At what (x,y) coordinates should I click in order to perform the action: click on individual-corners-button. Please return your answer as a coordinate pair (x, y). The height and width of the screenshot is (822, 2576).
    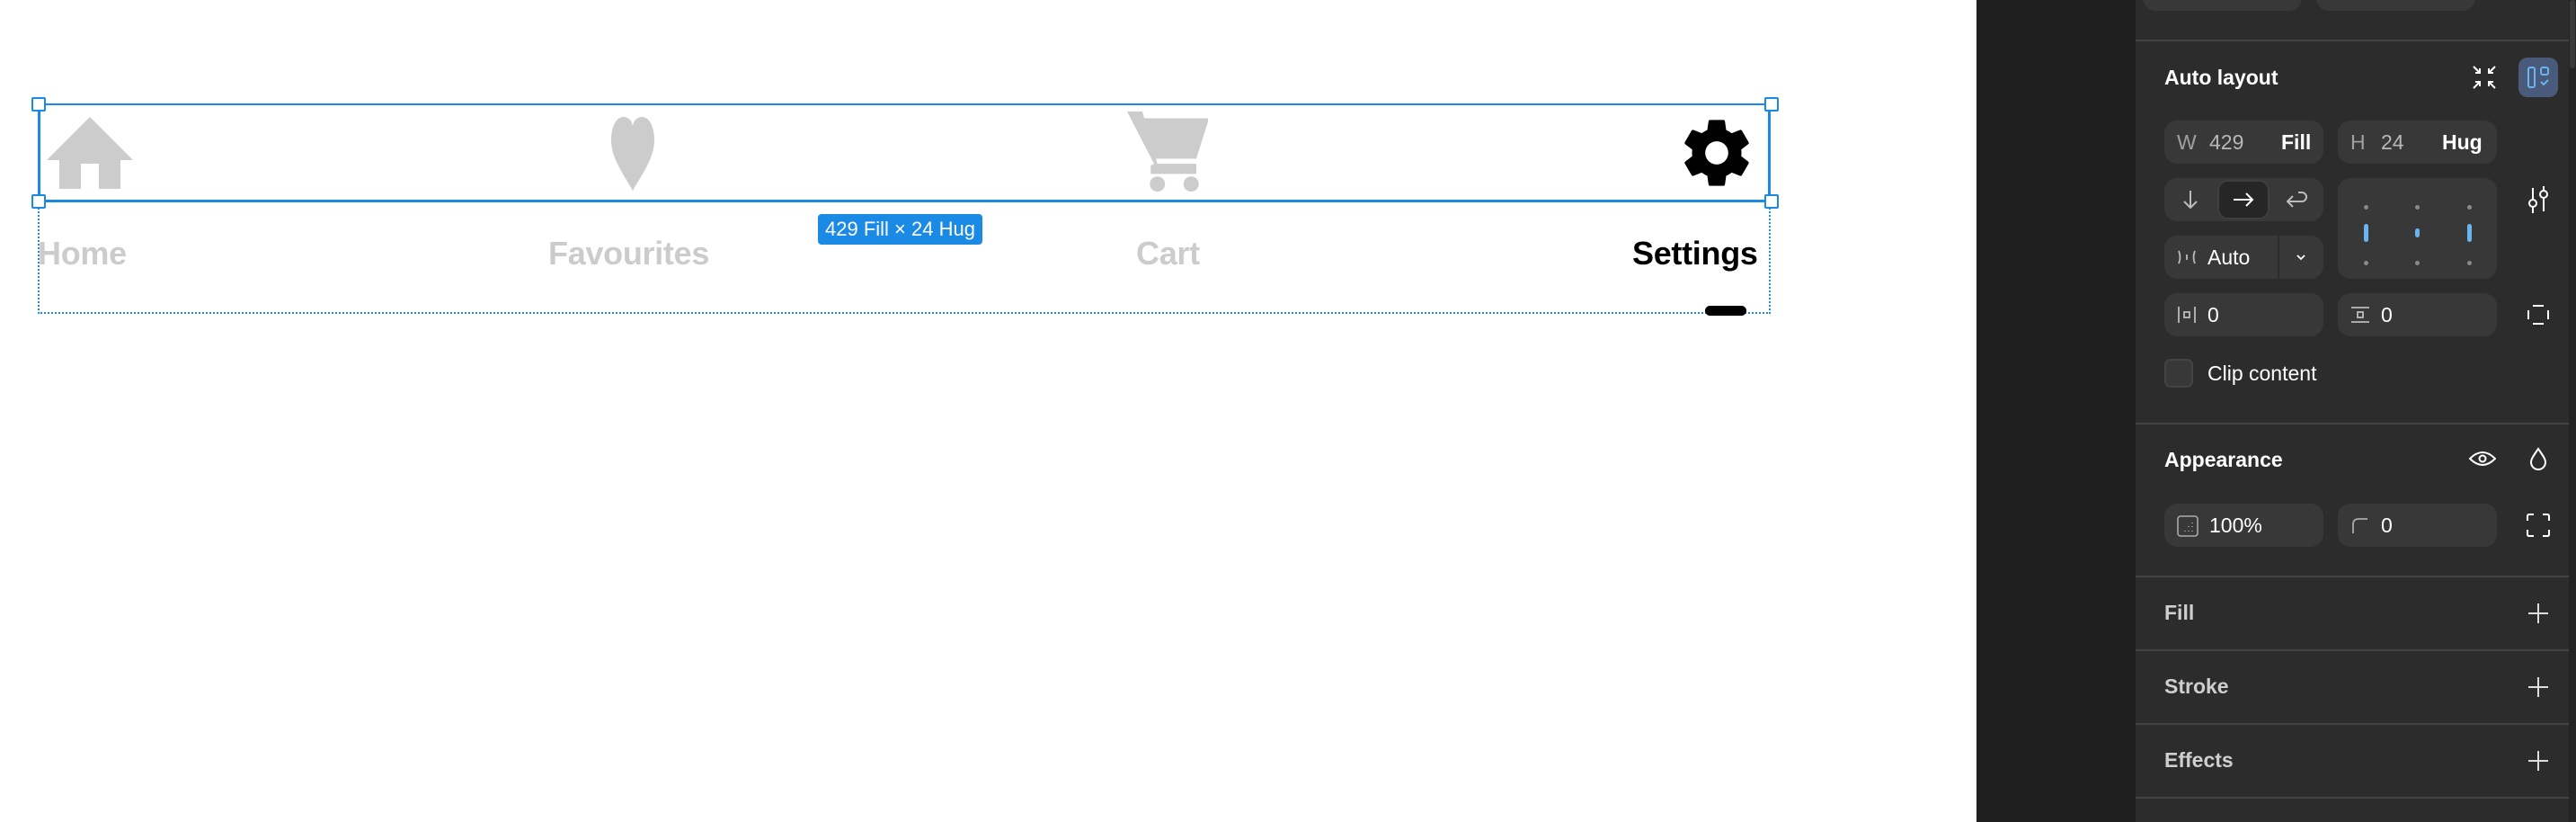
    Looking at the image, I should click on (2538, 525).